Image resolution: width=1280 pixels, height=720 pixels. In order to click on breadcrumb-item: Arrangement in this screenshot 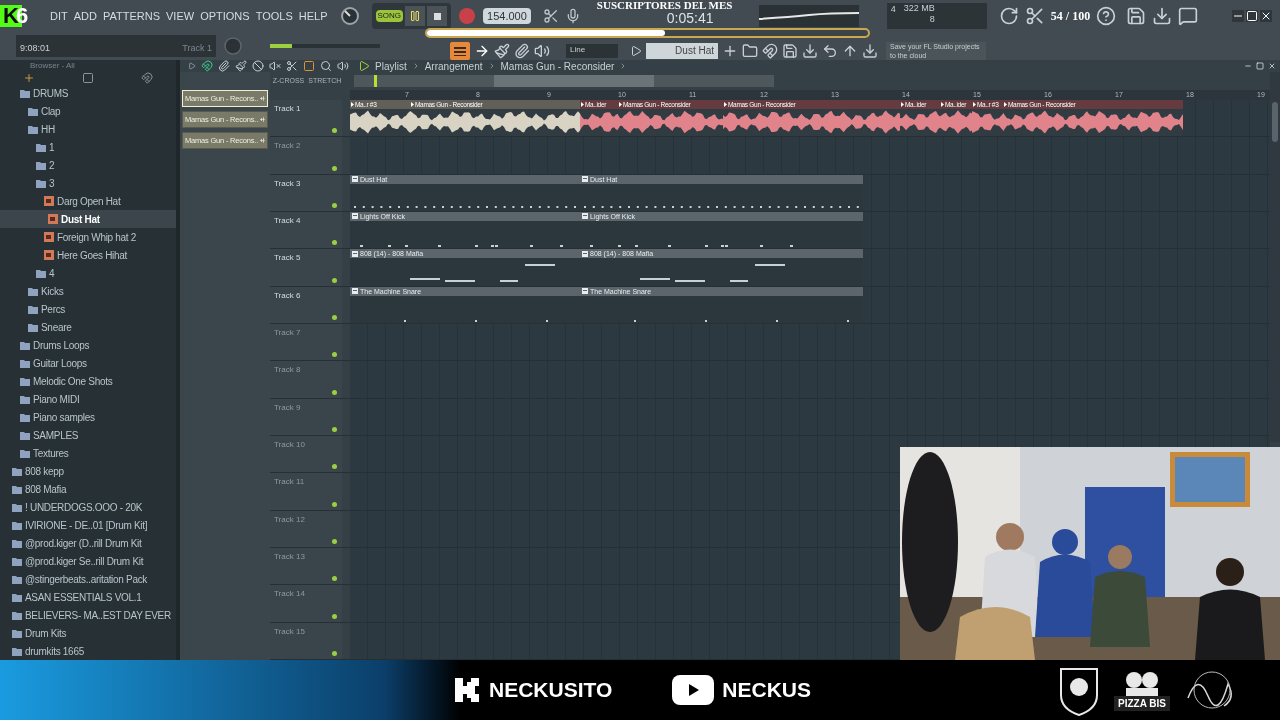, I will do `click(453, 66)`.